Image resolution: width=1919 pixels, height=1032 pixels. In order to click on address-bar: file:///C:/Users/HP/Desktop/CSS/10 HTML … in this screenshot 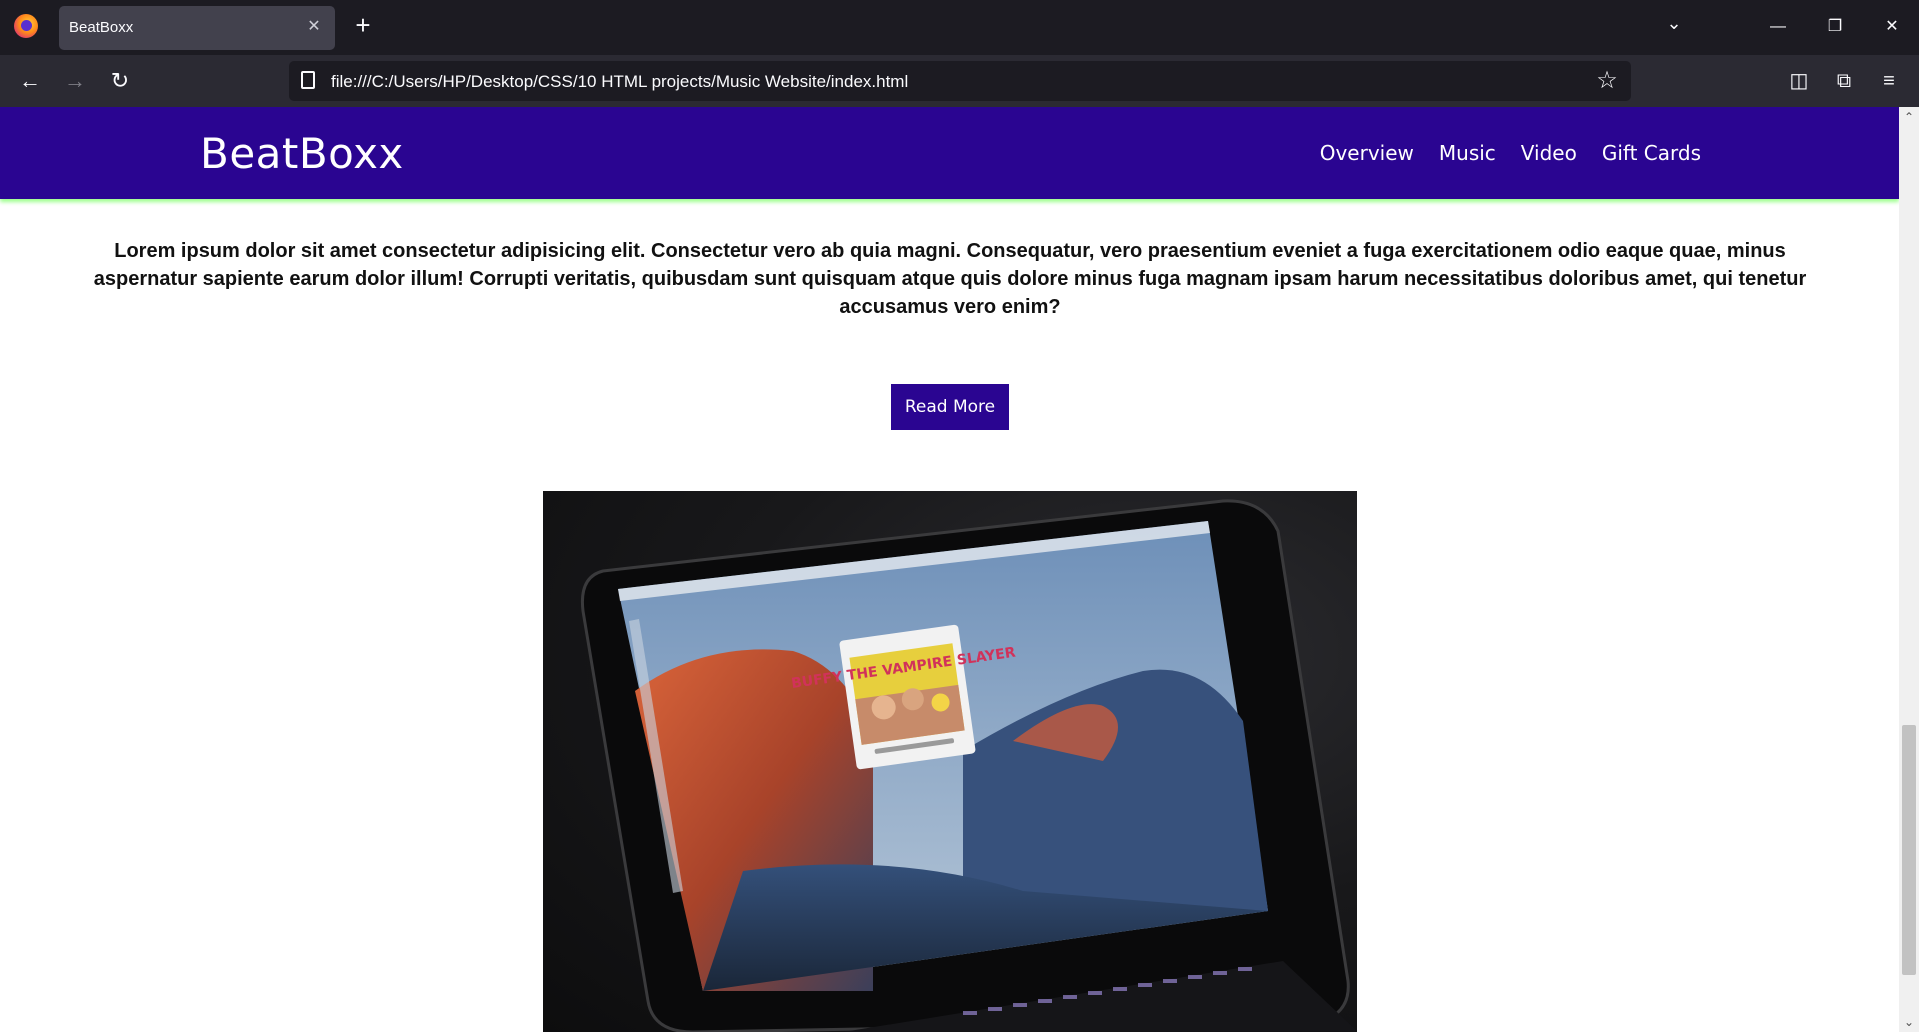, I will do `click(960, 81)`.